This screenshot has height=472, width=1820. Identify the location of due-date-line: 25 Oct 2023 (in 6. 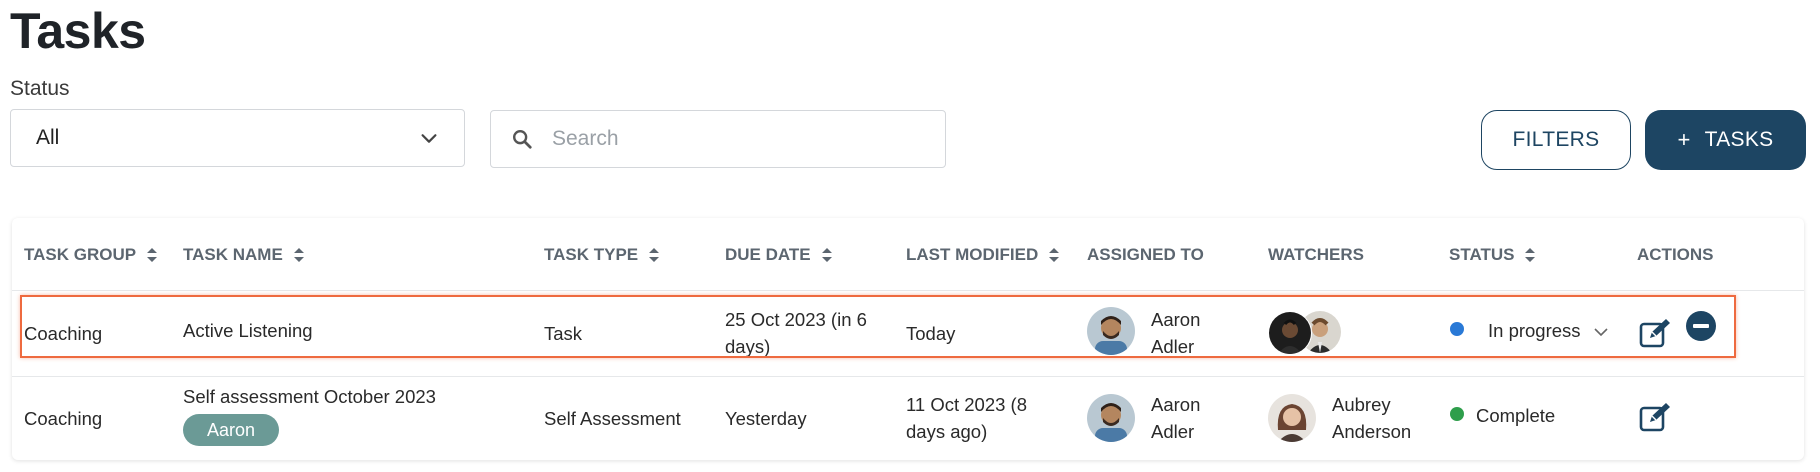
(796, 319).